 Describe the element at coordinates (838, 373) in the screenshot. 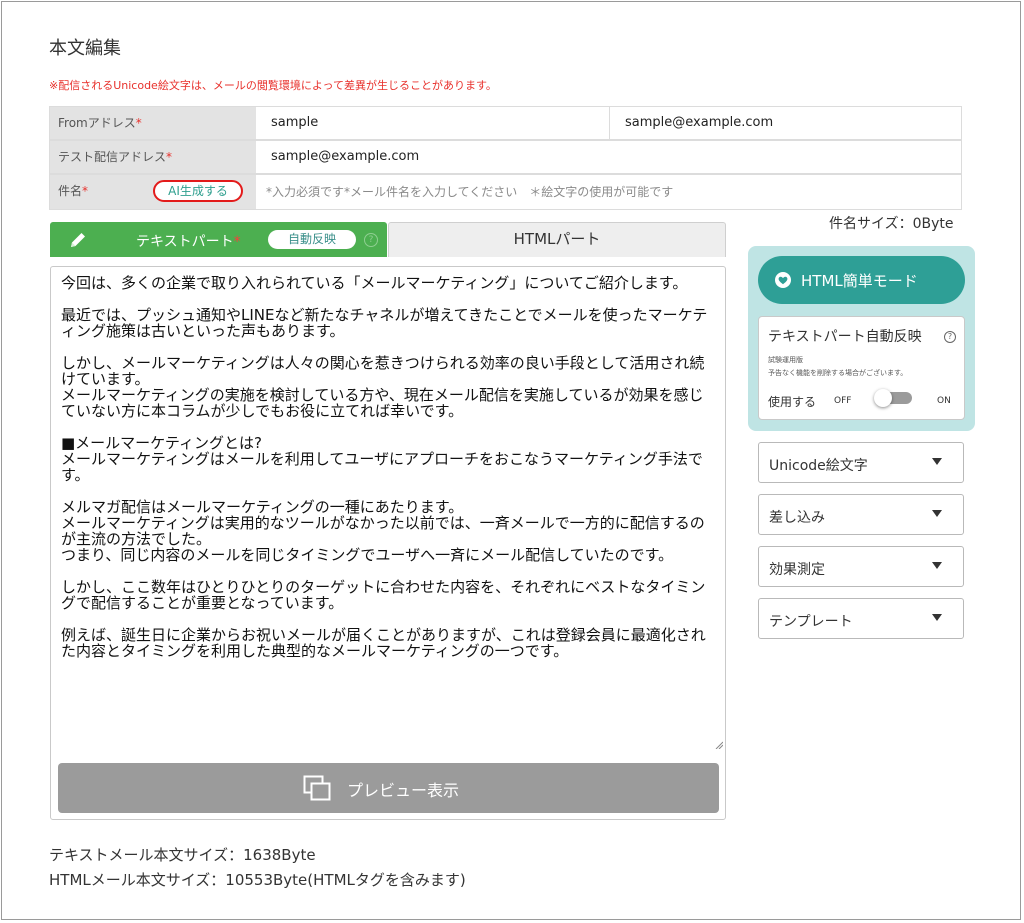

I see `removal-note: 予告なく機能を削除する場合がございます。` at that location.